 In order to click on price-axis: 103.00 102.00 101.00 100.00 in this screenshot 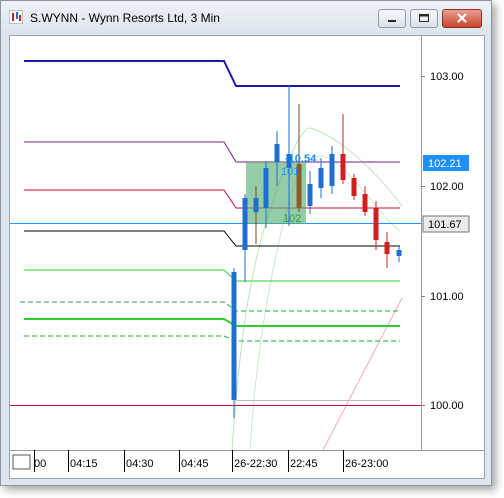, I will do `click(442, 241)`.